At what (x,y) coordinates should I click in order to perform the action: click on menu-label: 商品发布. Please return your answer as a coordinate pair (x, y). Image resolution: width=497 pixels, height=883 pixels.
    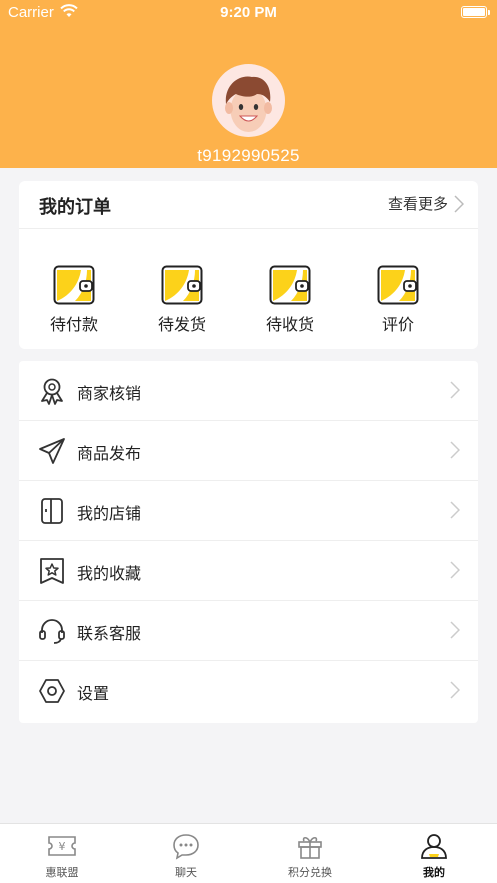
    Looking at the image, I should click on (109, 453).